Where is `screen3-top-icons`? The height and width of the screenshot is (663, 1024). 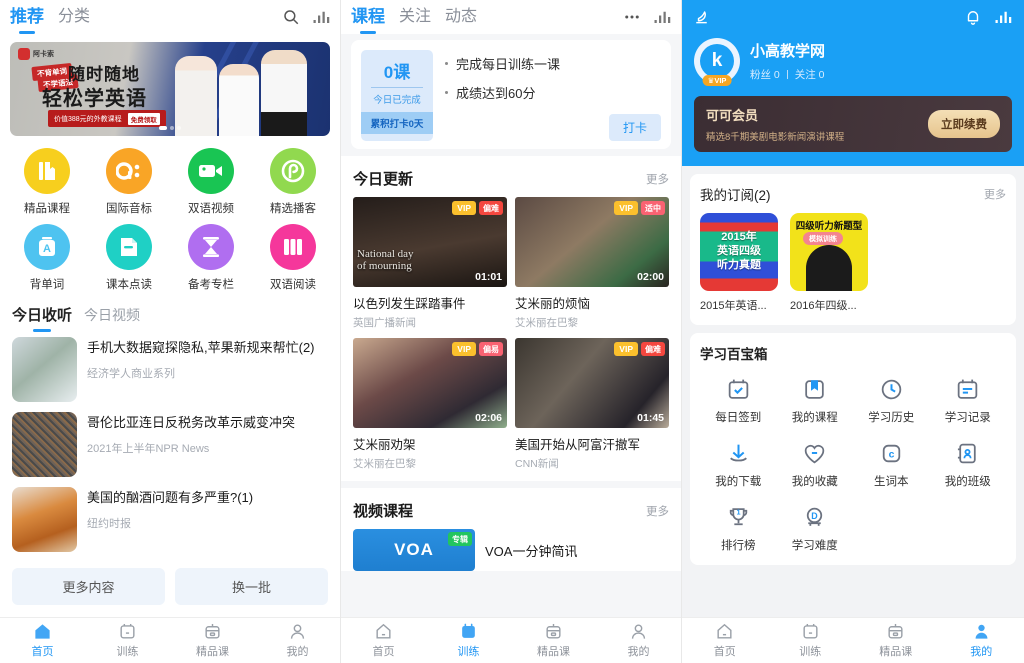
screen3-top-icons is located at coordinates (988, 17).